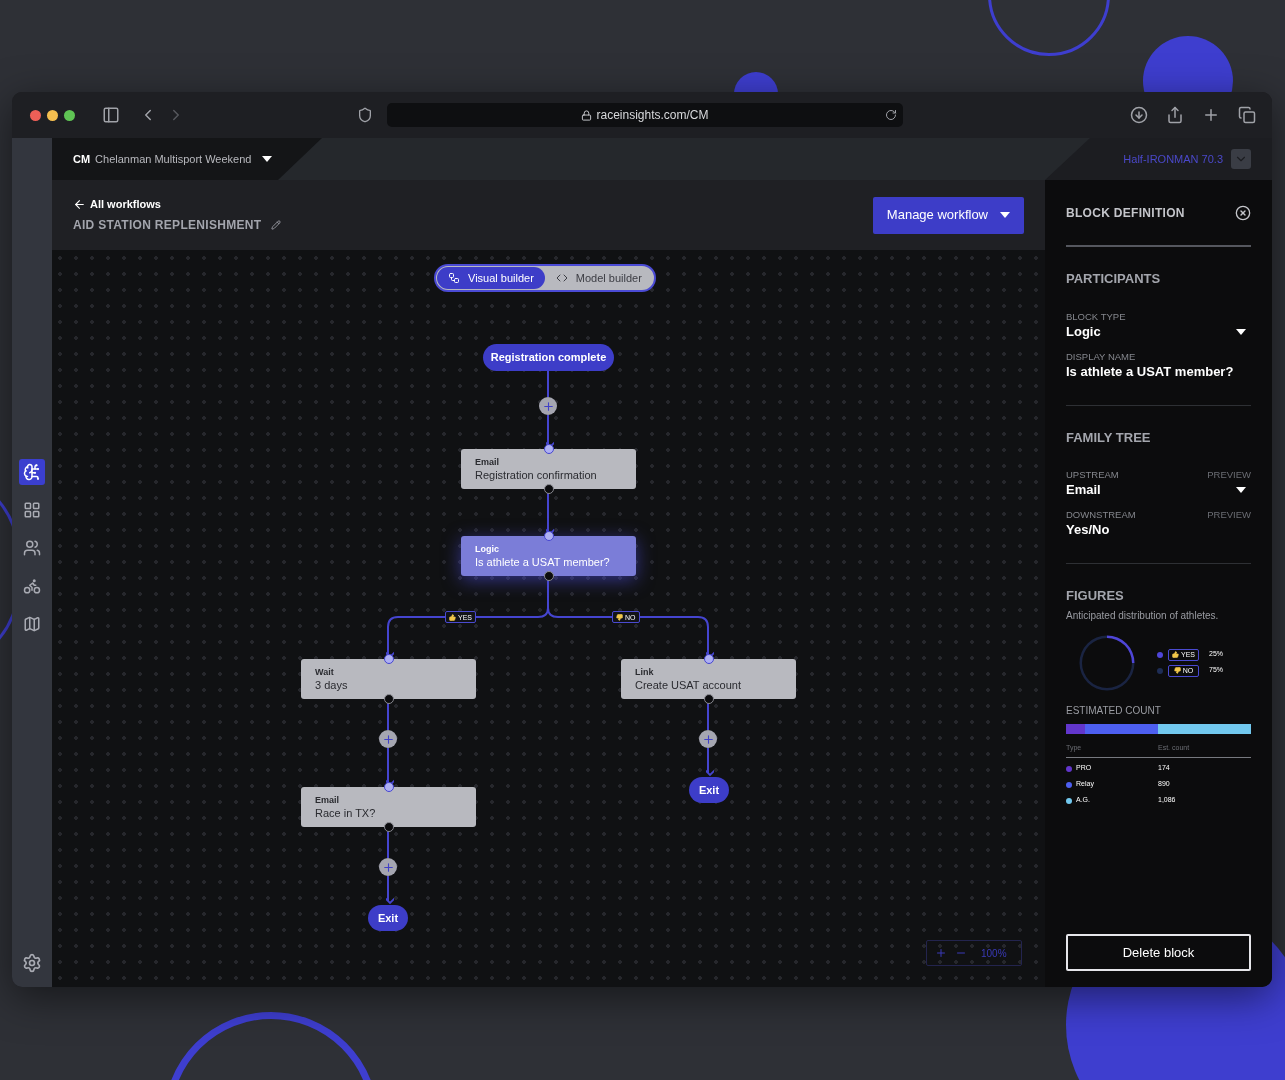 This screenshot has width=1285, height=1080. What do you see at coordinates (1114, 710) in the screenshot?
I see `section-heading: ESTIMATED COUNT` at bounding box center [1114, 710].